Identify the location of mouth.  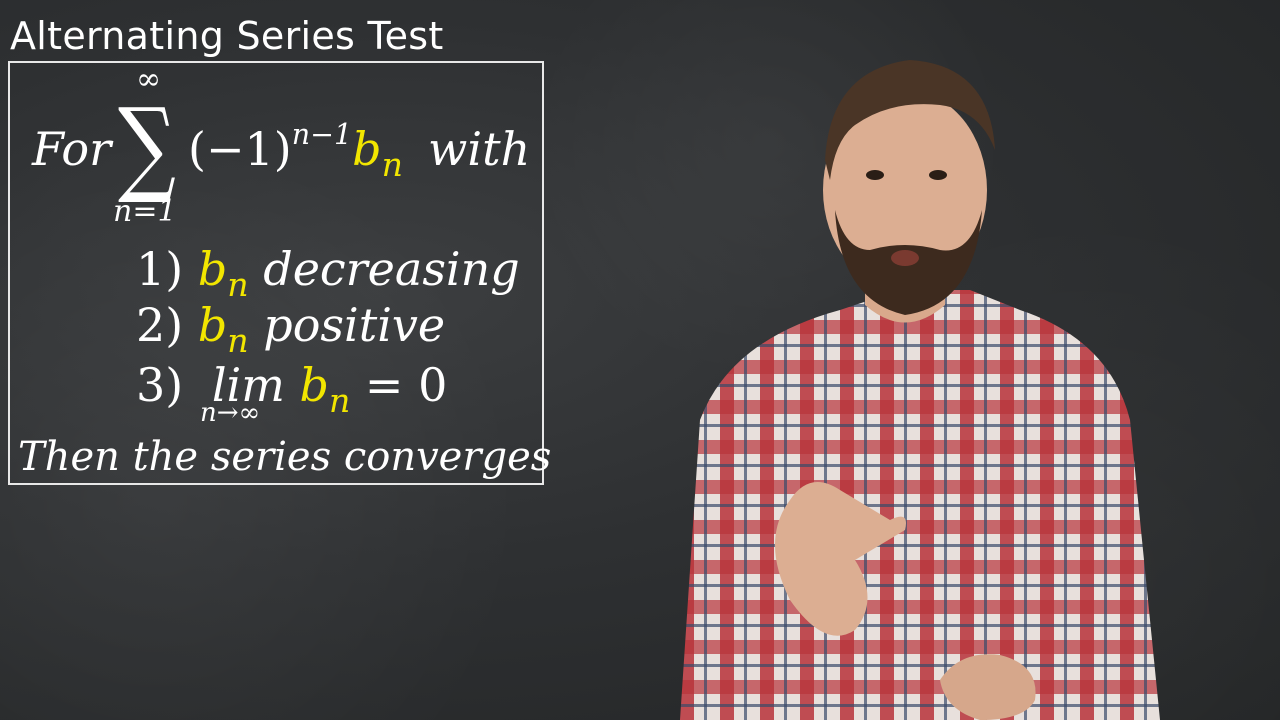
(905, 258).